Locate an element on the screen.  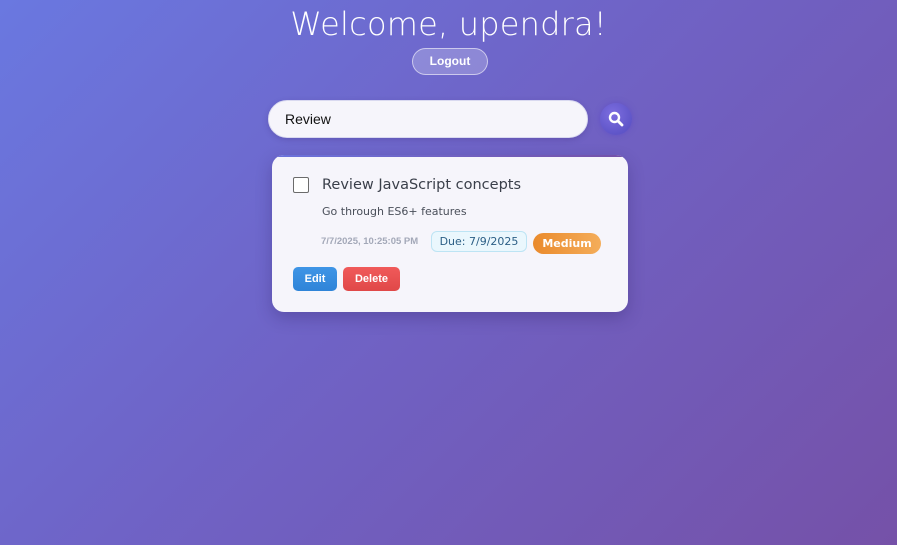
edit-button: Edit is located at coordinates (315, 279).